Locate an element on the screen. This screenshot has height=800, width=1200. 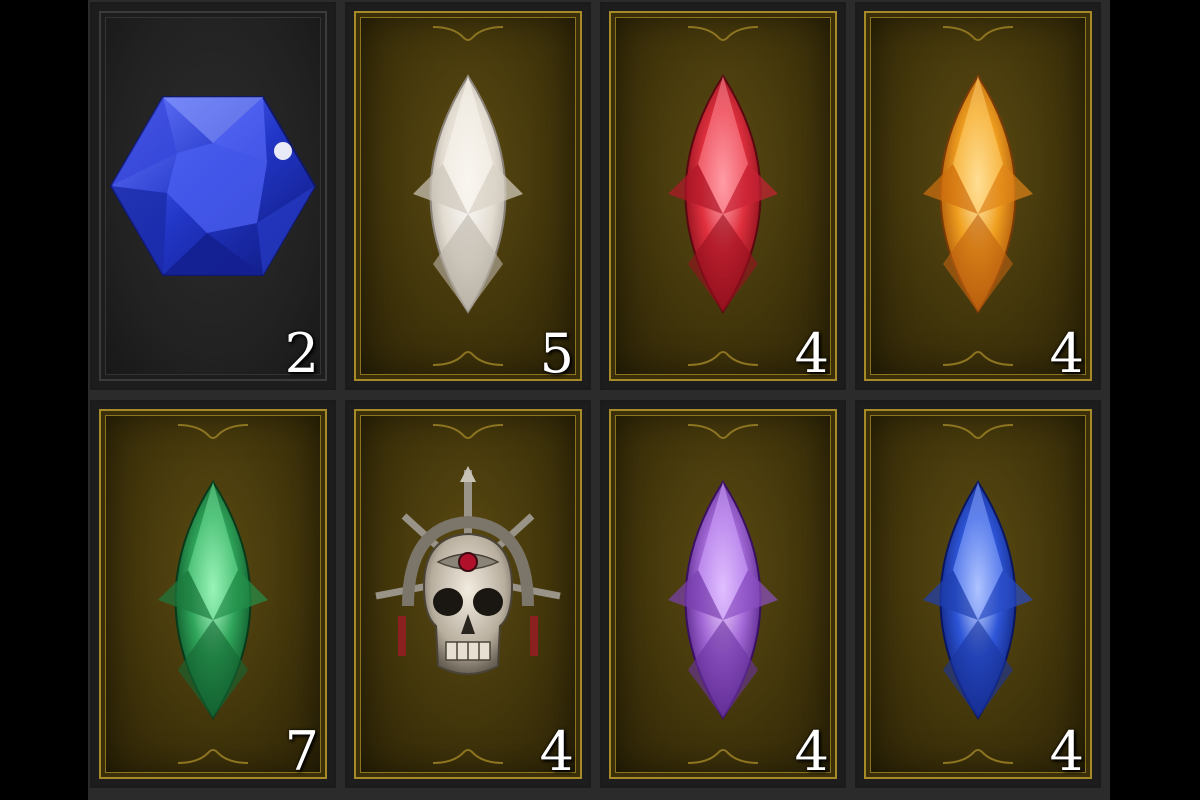
topaz-marquise-gem-icon is located at coordinates (978, 196).